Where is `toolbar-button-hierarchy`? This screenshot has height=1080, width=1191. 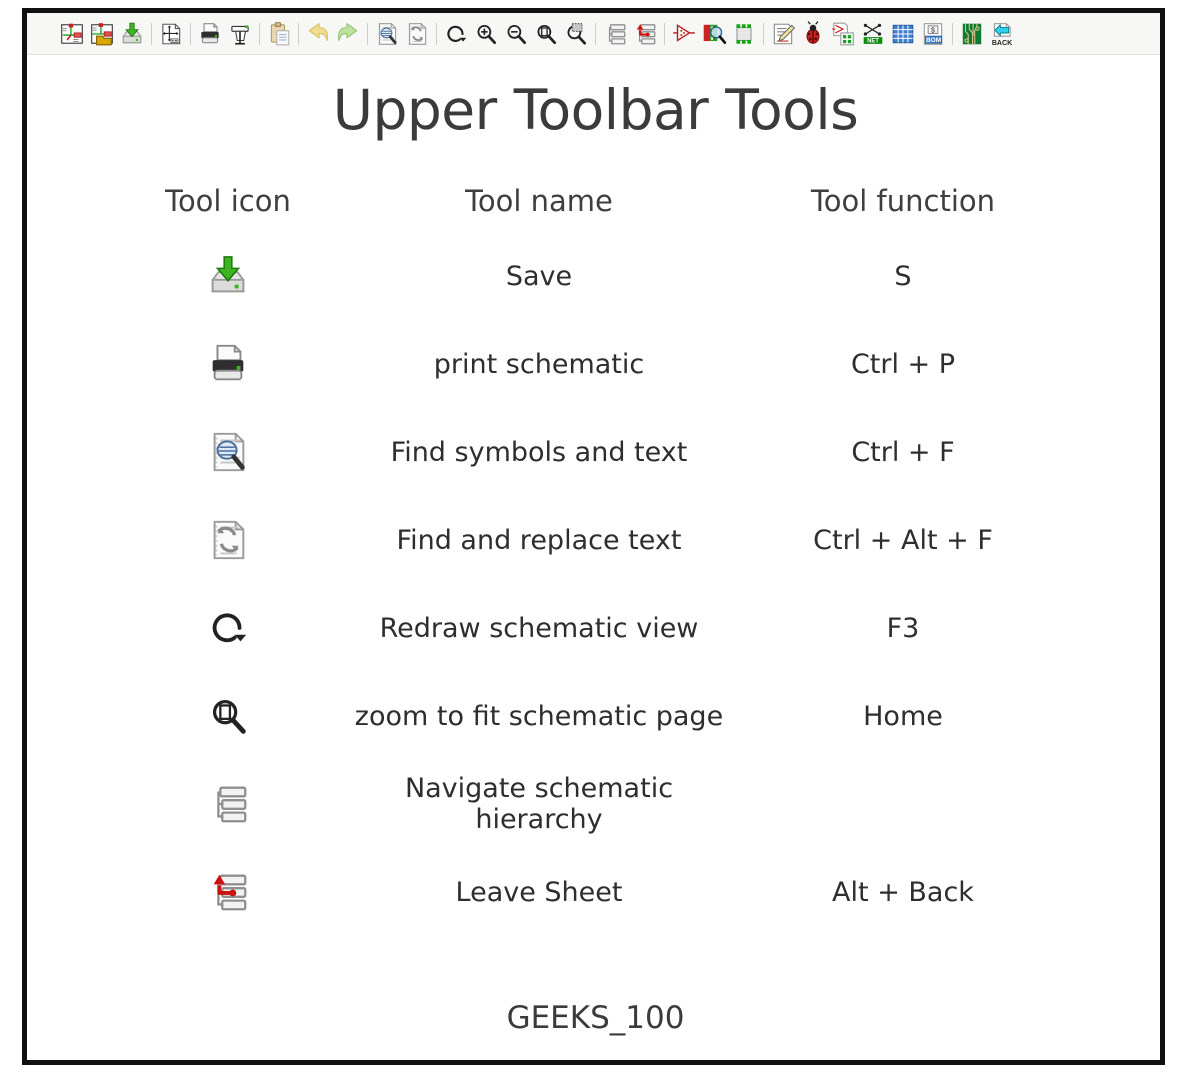 toolbar-button-hierarchy is located at coordinates (615, 34).